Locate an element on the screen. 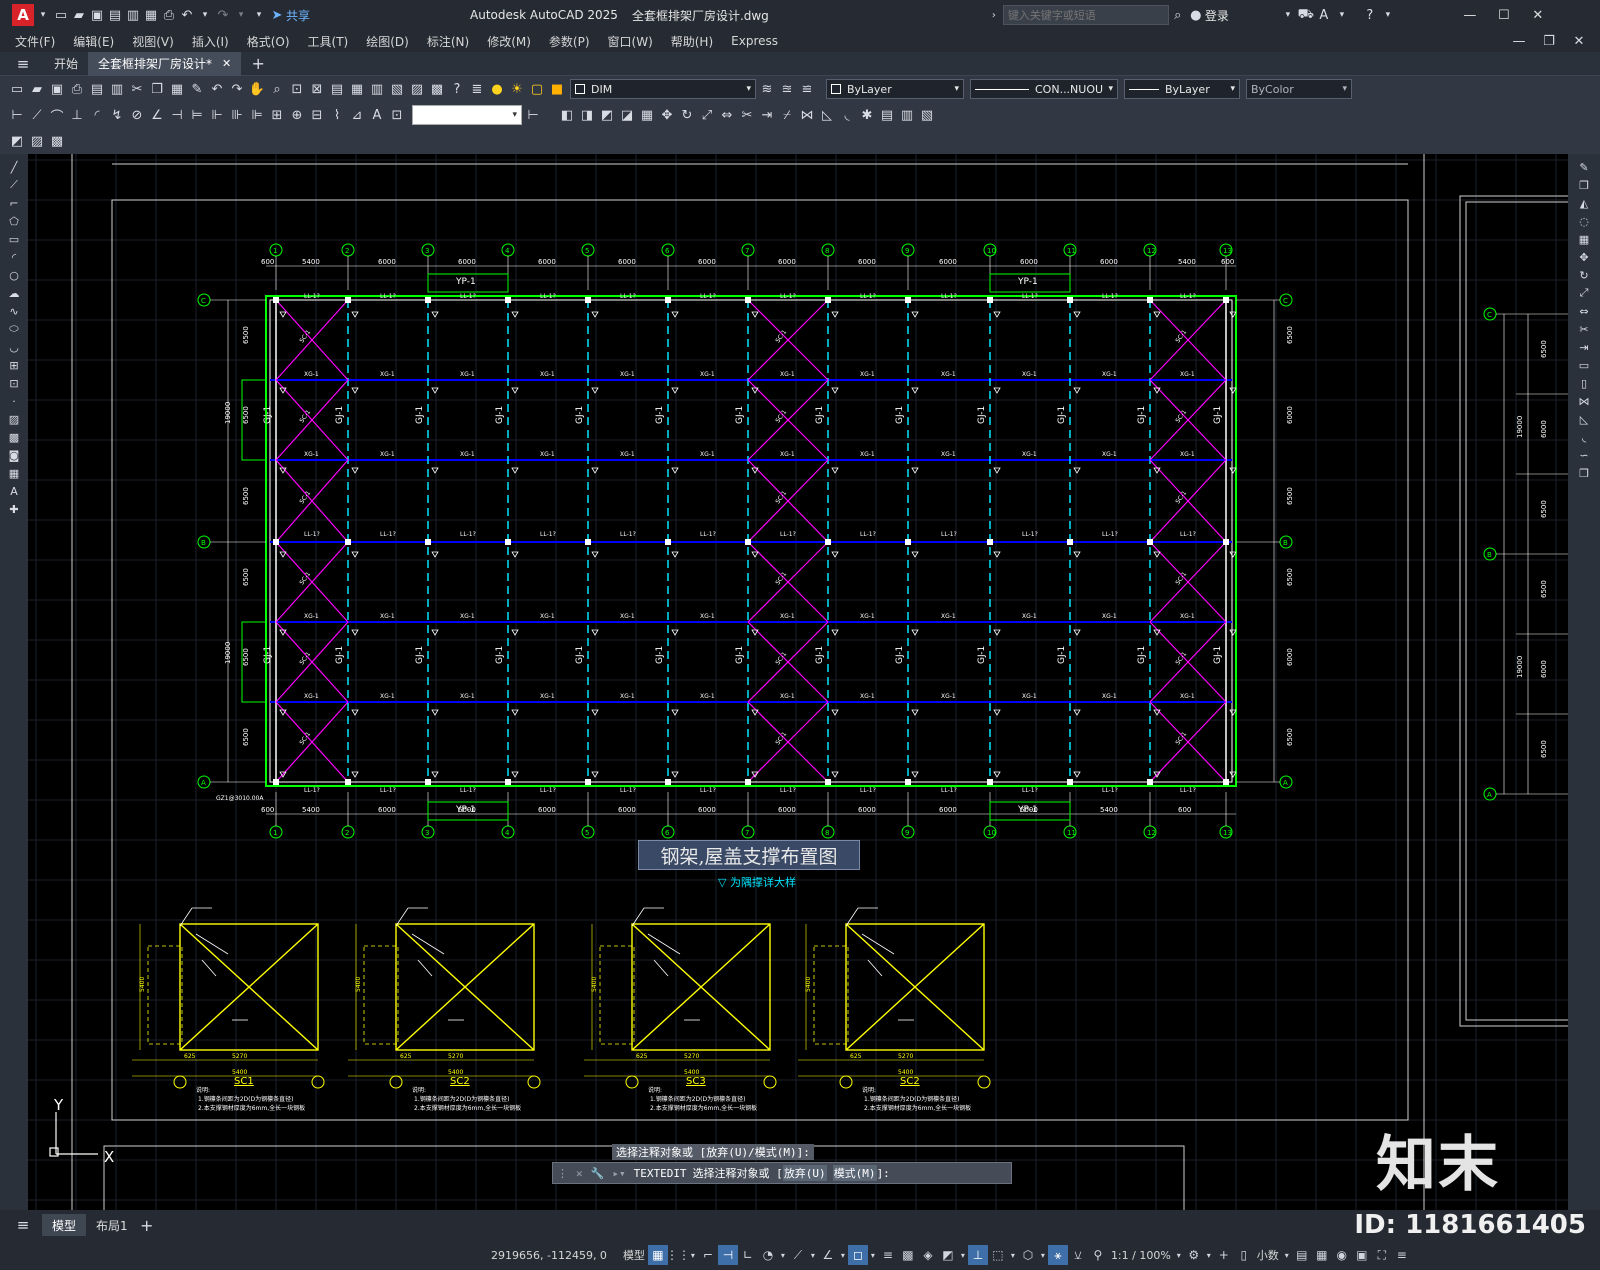 The height and width of the screenshot is (1270, 1600). bring-front-icon: ▥ is located at coordinates (907, 115).